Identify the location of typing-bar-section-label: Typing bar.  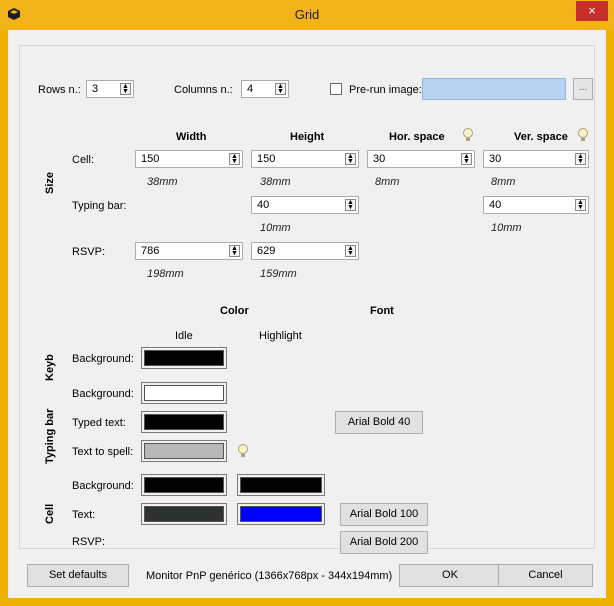
(50, 436).